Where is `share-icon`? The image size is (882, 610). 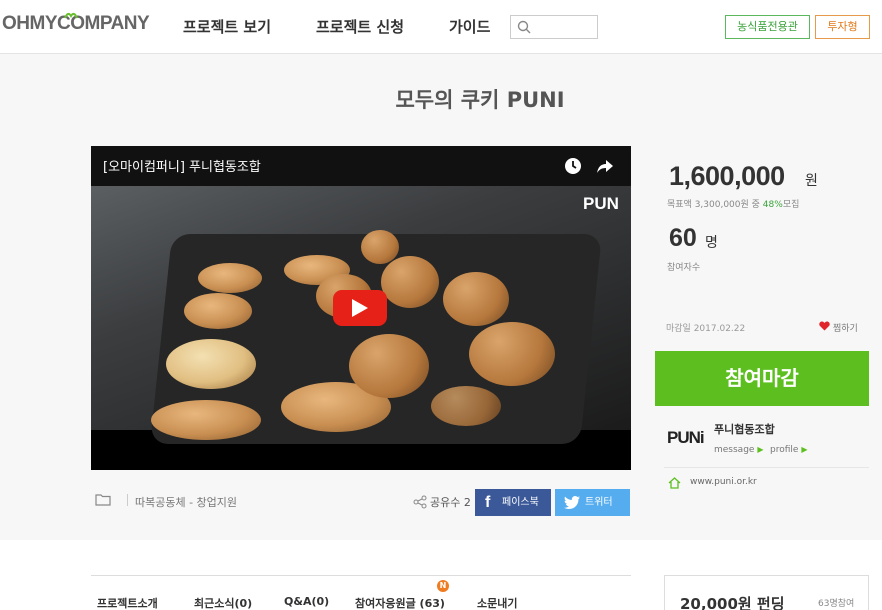
share-icon is located at coordinates (420, 502).